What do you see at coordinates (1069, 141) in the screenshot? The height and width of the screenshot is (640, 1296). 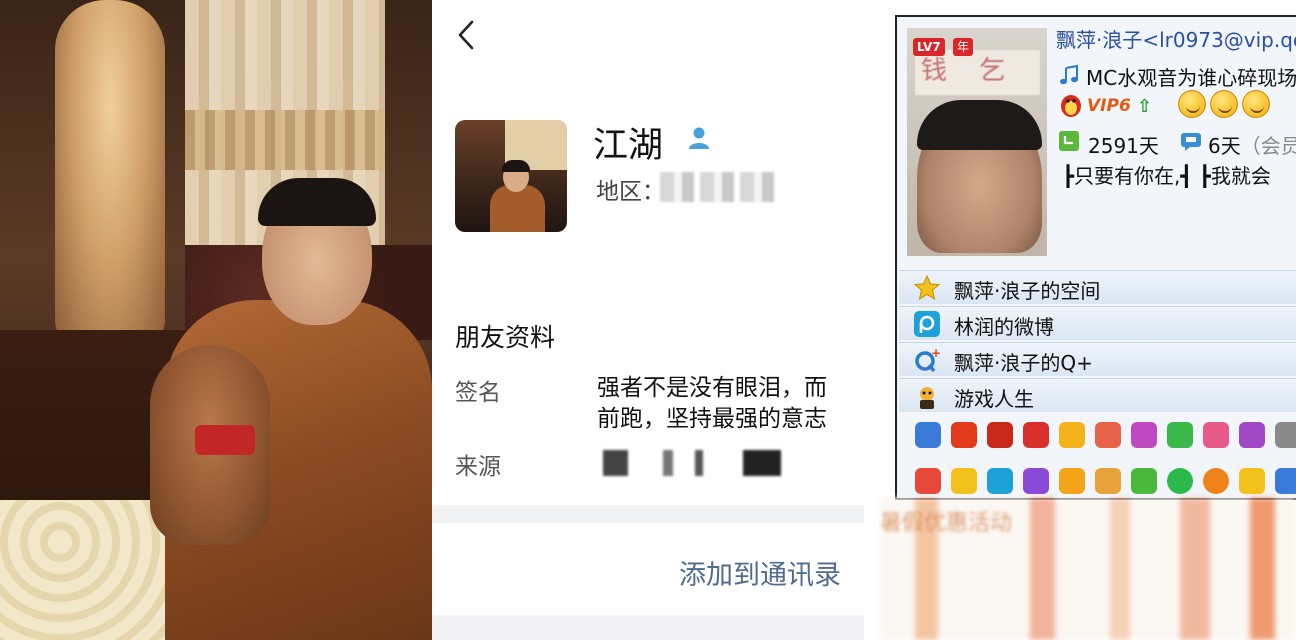 I see `calendar-icon` at bounding box center [1069, 141].